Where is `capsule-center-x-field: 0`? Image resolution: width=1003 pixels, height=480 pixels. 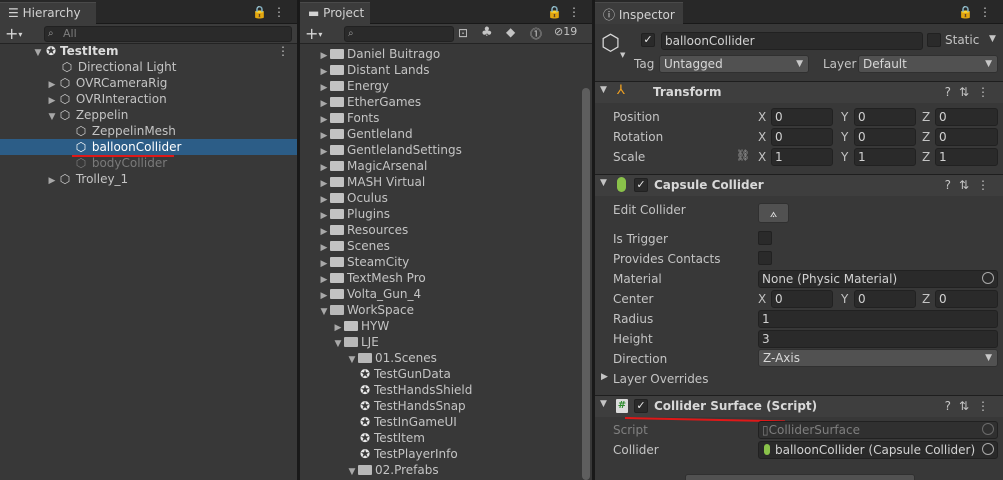 capsule-center-x-field: 0 is located at coordinates (802, 299).